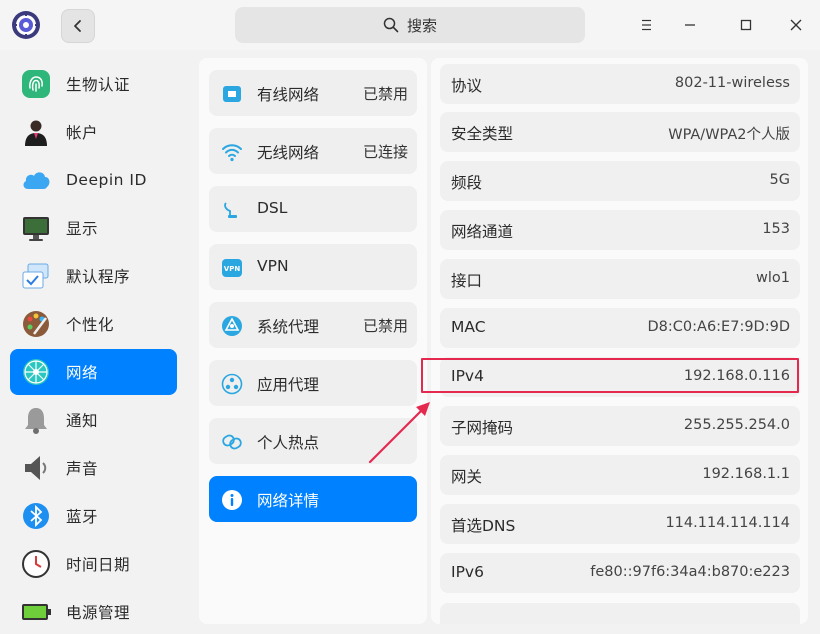  I want to click on minimize-button, so click(690, 25).